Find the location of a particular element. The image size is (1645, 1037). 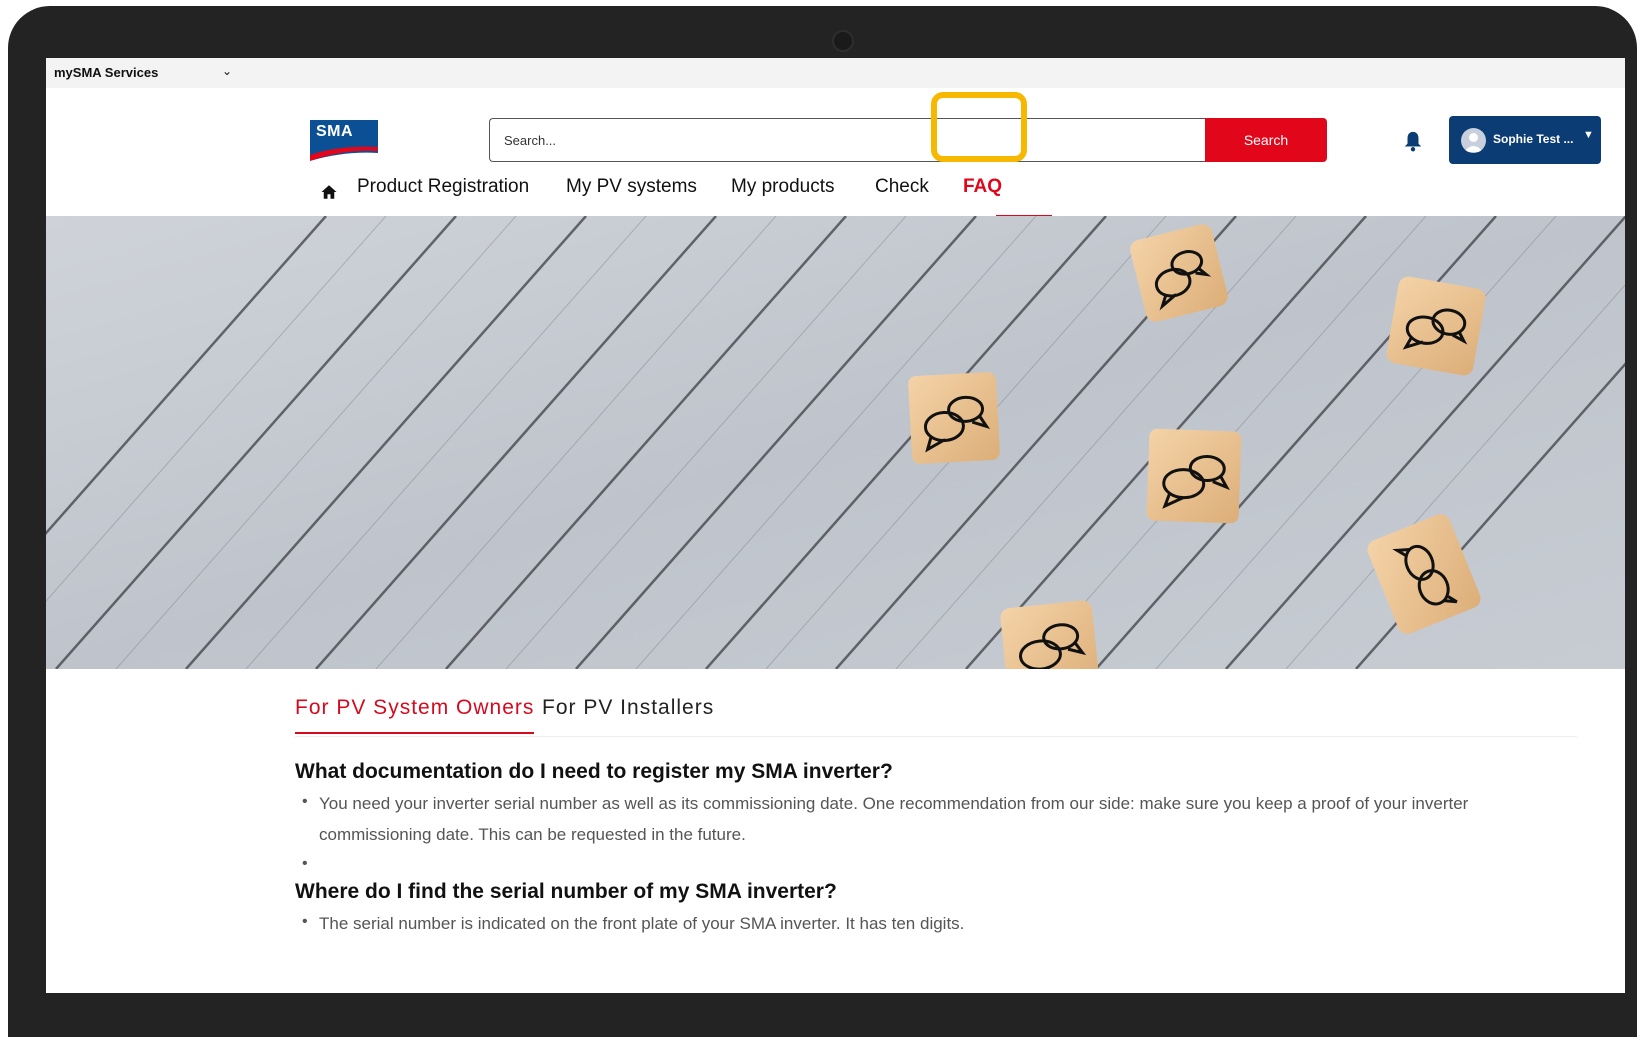

search-input is located at coordinates (847, 140).